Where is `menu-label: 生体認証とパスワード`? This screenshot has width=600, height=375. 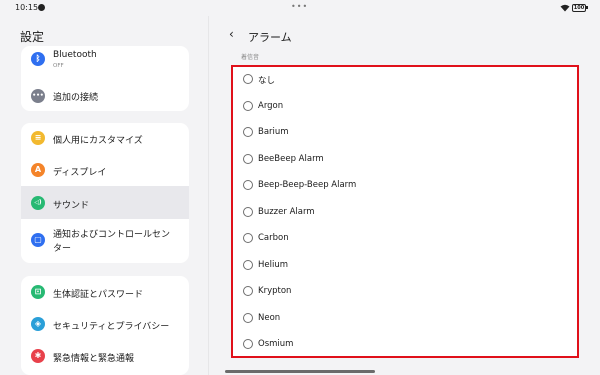
menu-label: 生体認証とパスワード is located at coordinates (98, 295).